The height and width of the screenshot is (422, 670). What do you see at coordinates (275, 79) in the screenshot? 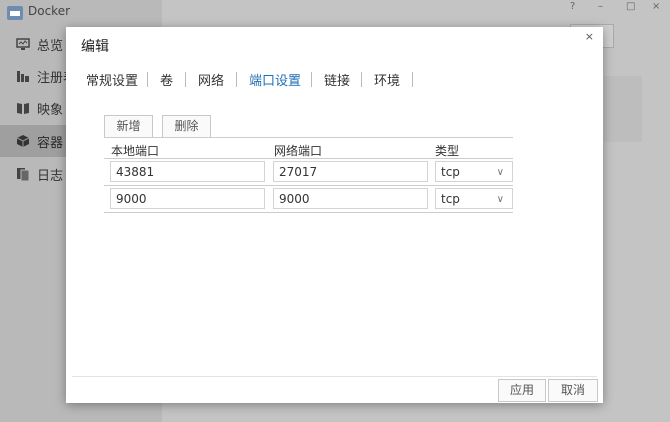
I see `tab-port-settings: 端口设置` at bounding box center [275, 79].